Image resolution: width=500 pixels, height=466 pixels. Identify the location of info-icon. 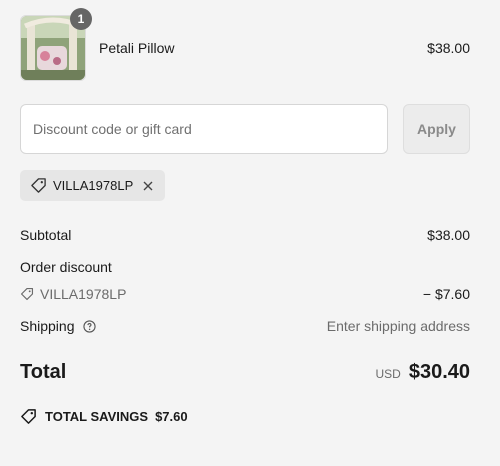
(90, 326).